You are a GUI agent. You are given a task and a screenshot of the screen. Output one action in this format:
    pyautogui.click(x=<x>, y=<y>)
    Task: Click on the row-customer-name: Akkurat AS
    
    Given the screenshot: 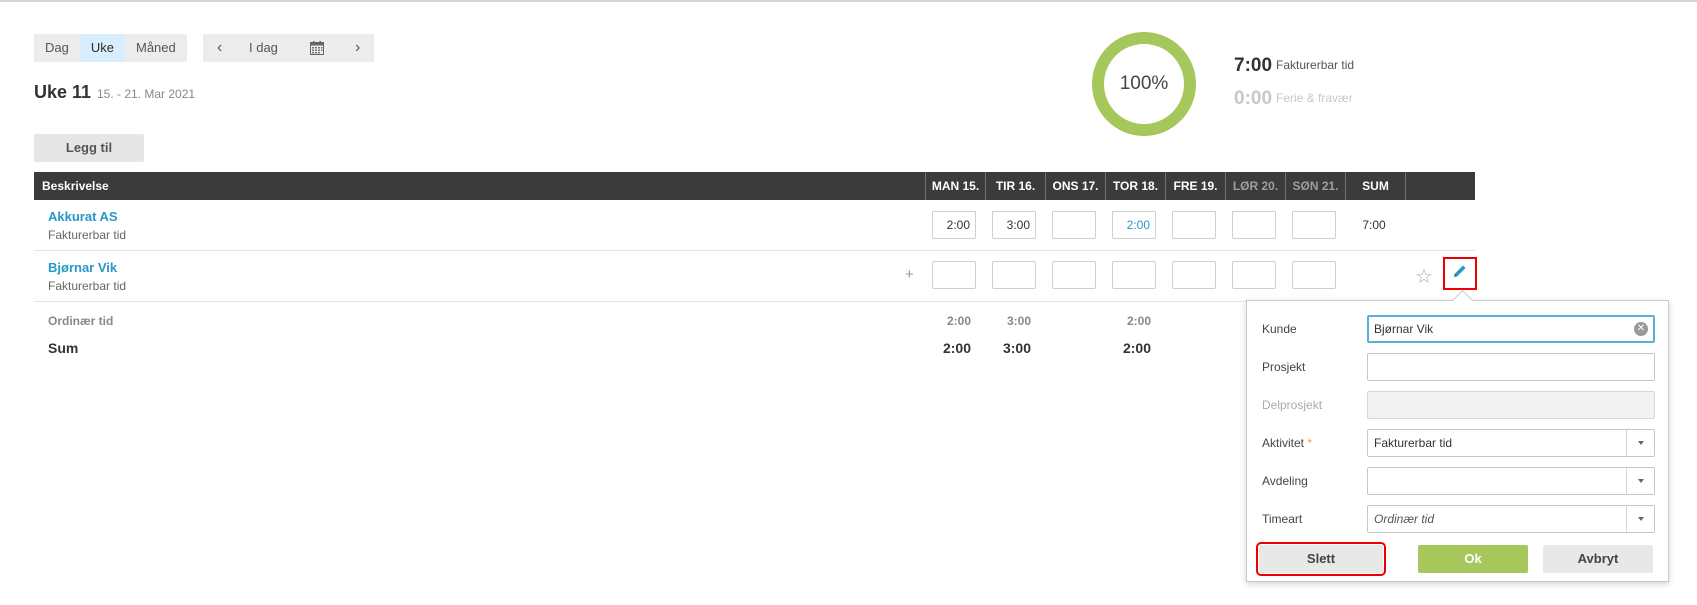 What is the action you would take?
    pyautogui.click(x=83, y=216)
    